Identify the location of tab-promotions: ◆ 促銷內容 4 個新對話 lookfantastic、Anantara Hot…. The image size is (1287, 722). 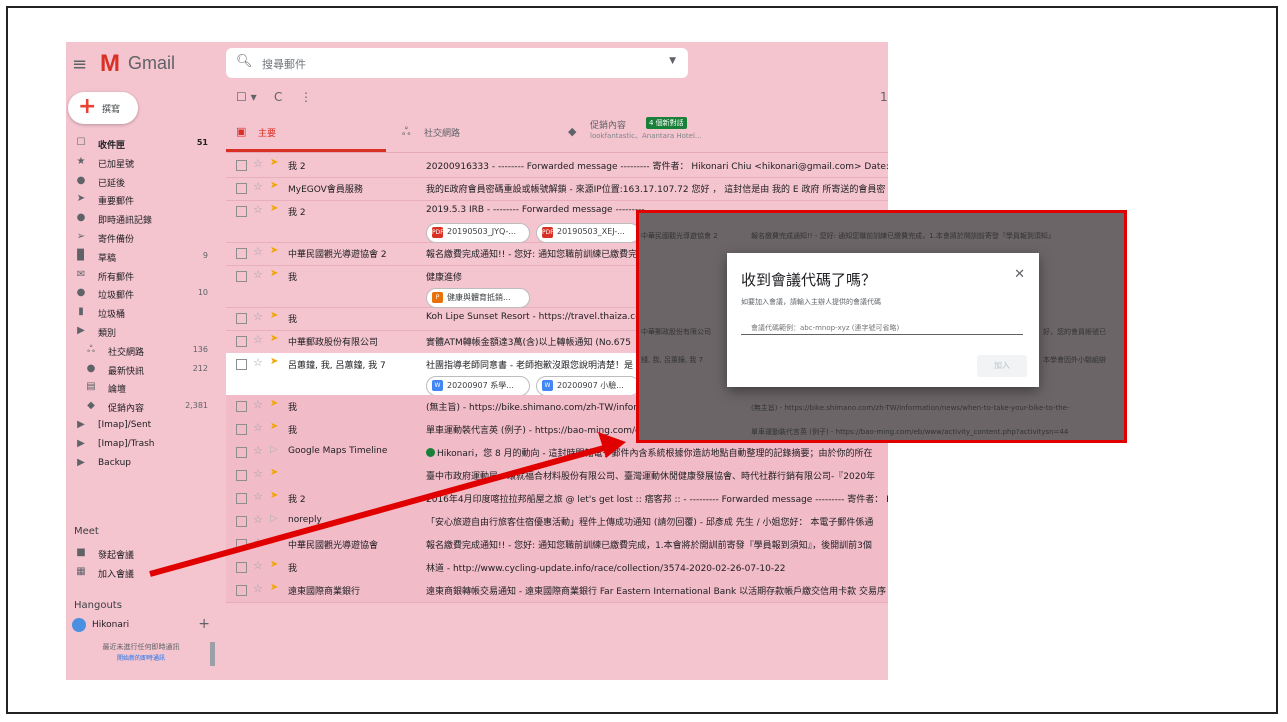
(723, 133).